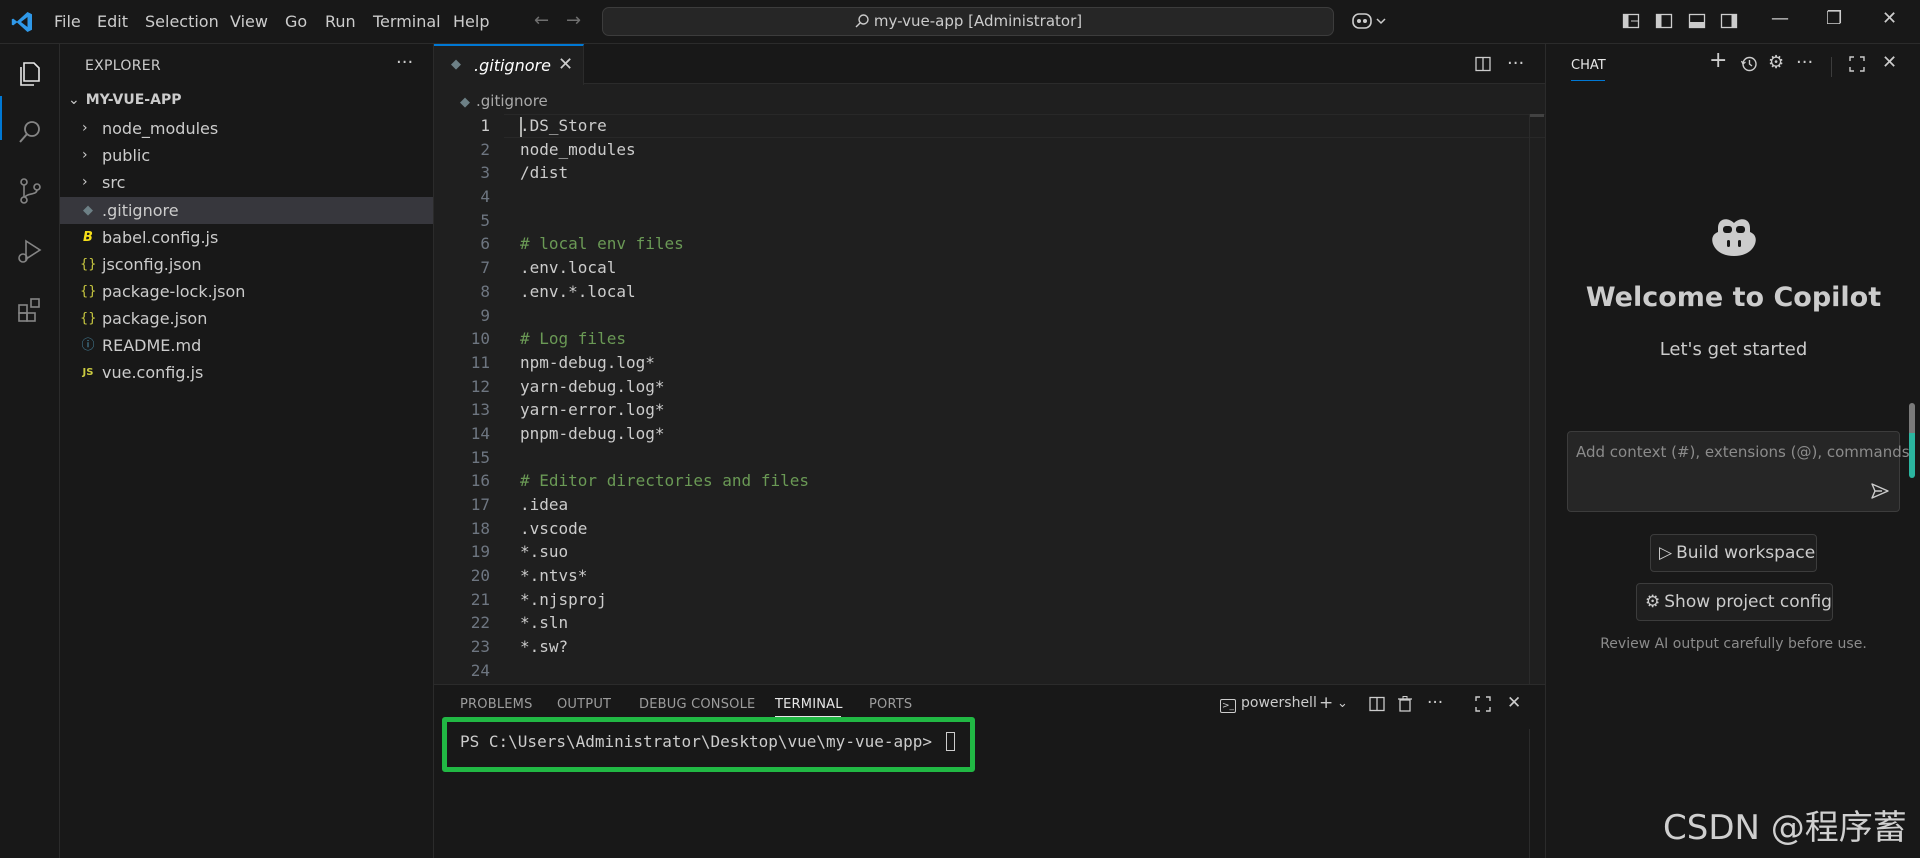 The width and height of the screenshot is (1920, 858). Describe the element at coordinates (968, 21) in the screenshot. I see `command-center-search: my-vue-app [Administrator]` at that location.